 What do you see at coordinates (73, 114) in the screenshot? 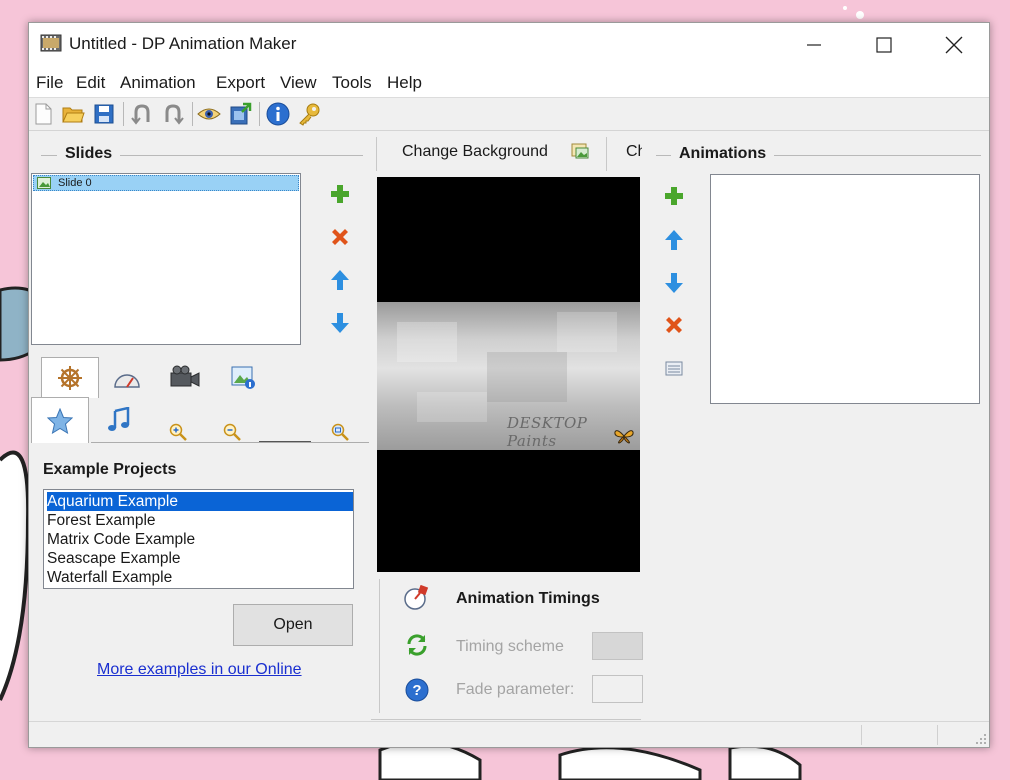
I see `open-folder-icon` at bounding box center [73, 114].